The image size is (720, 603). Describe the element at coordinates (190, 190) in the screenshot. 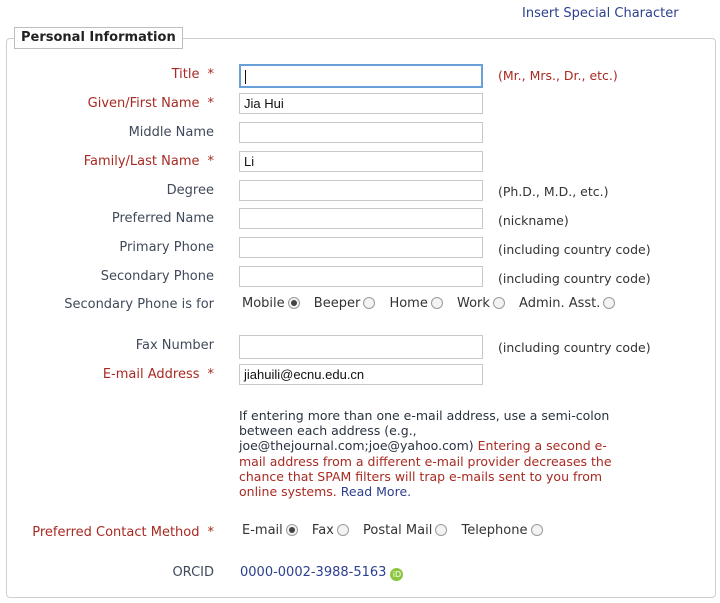

I see `degree-label: Degree` at that location.